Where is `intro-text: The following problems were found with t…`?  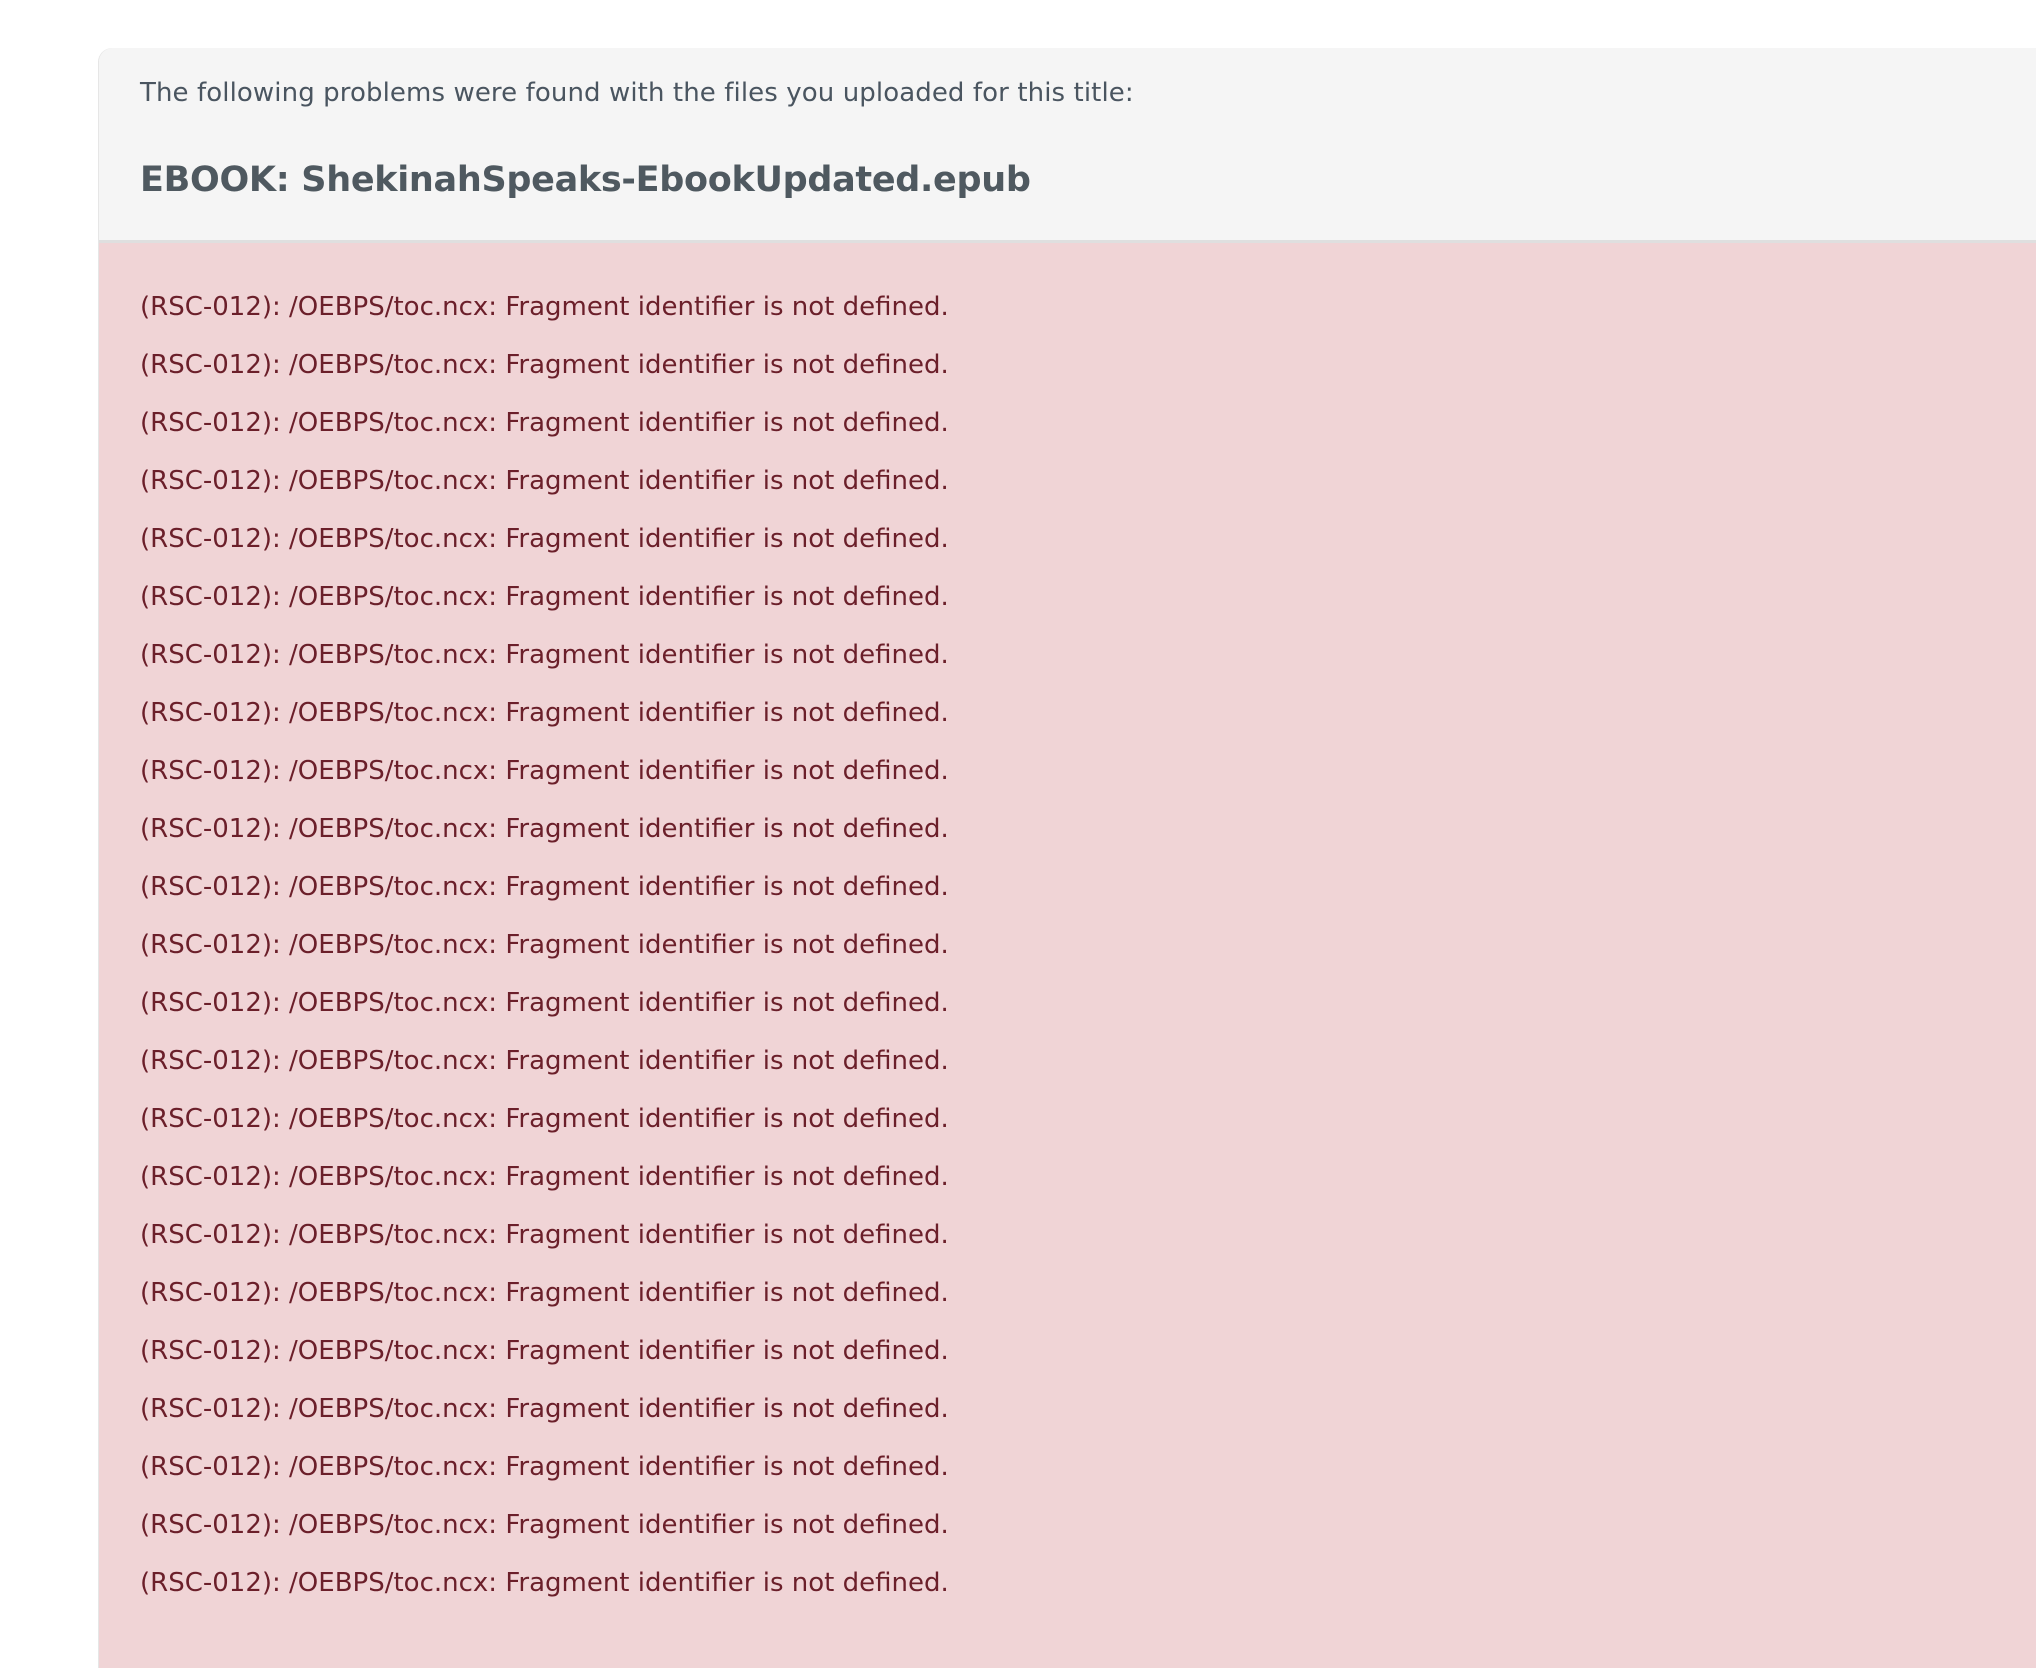 intro-text: The following problems were found with t… is located at coordinates (637, 93).